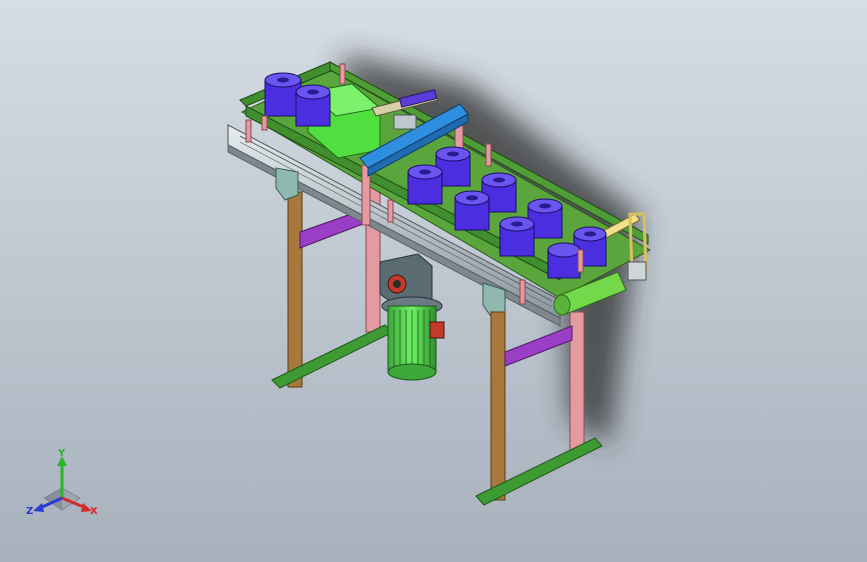  What do you see at coordinates (64, 485) in the screenshot?
I see `orientation-triad: Y X Z` at bounding box center [64, 485].